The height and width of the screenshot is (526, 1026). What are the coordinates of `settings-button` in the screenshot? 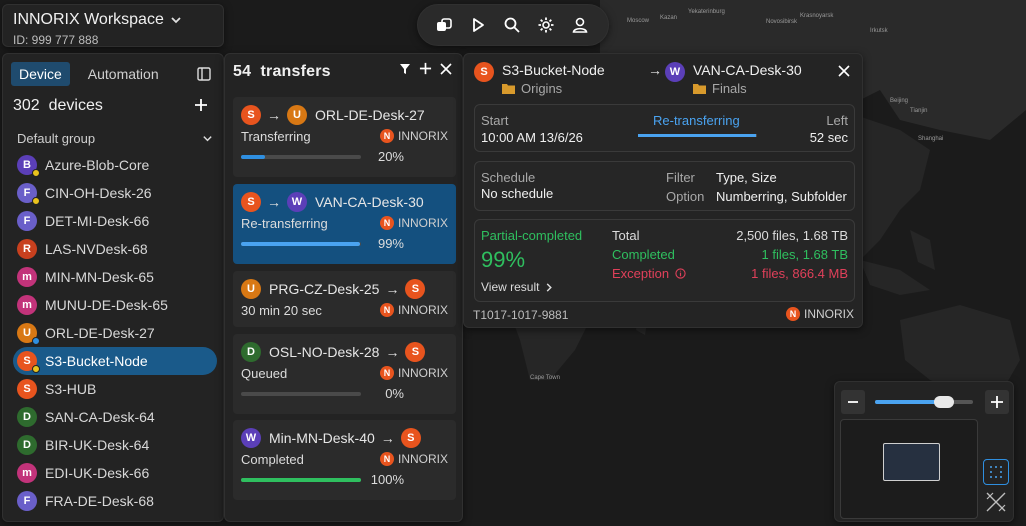 It's located at (546, 25).